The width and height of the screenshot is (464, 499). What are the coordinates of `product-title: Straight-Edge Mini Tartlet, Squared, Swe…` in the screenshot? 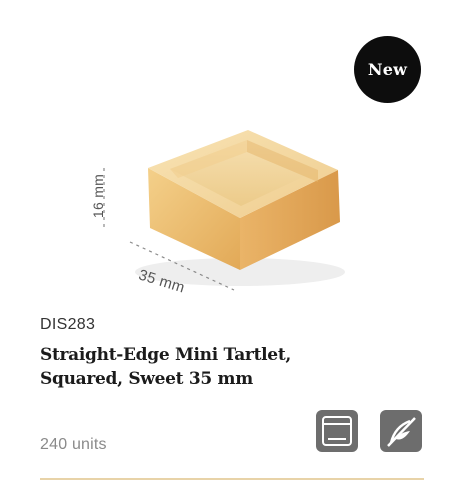 It's located at (230, 367).